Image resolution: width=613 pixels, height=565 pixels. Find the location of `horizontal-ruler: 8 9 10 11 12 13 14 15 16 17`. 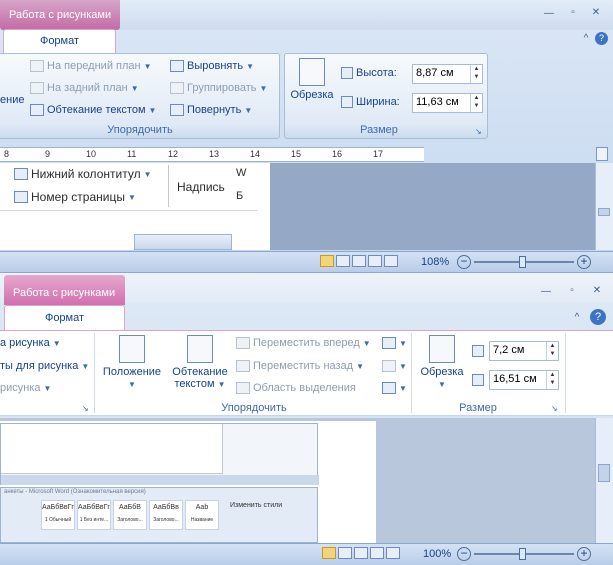

horizontal-ruler: 8 9 10 11 12 13 14 15 16 17 is located at coordinates (212, 154).